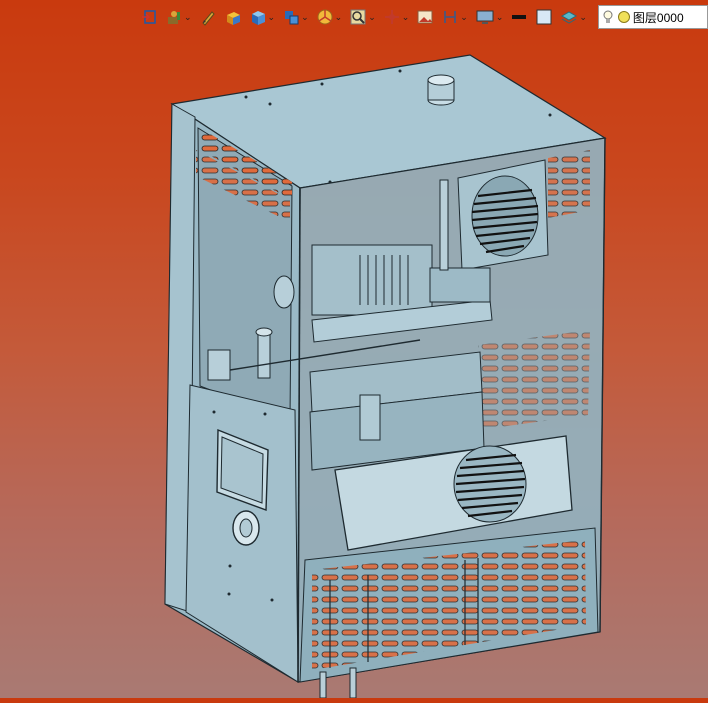 This screenshot has width=708, height=703. I want to click on box-solid-button, so click(233, 17).